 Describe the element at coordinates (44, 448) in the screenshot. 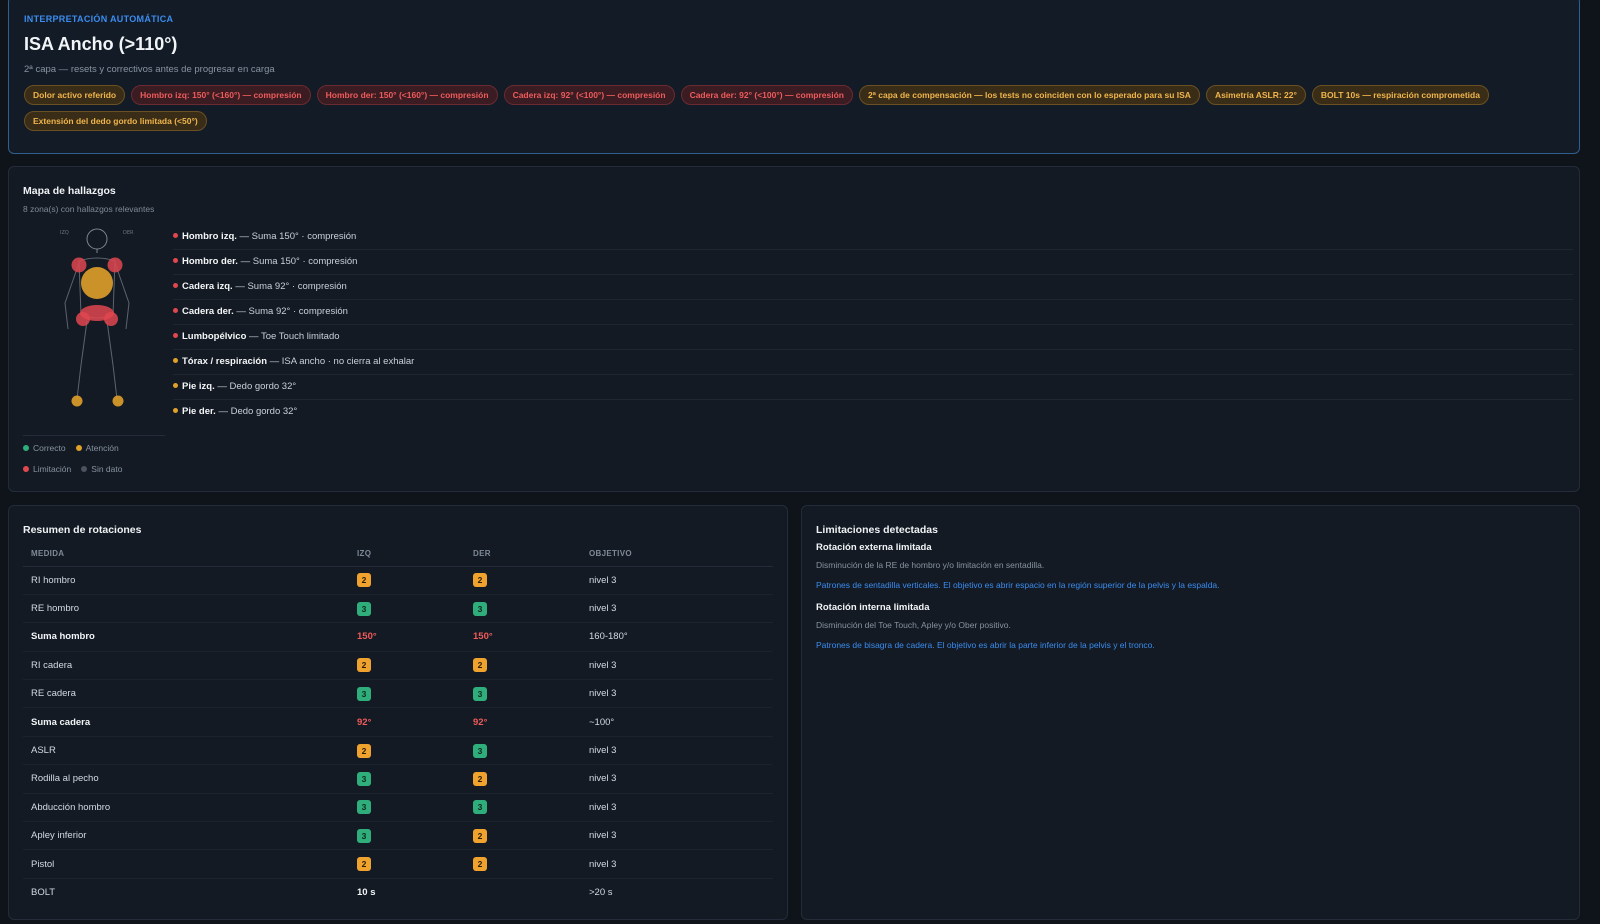

I see `legend-ok: Correcto` at that location.